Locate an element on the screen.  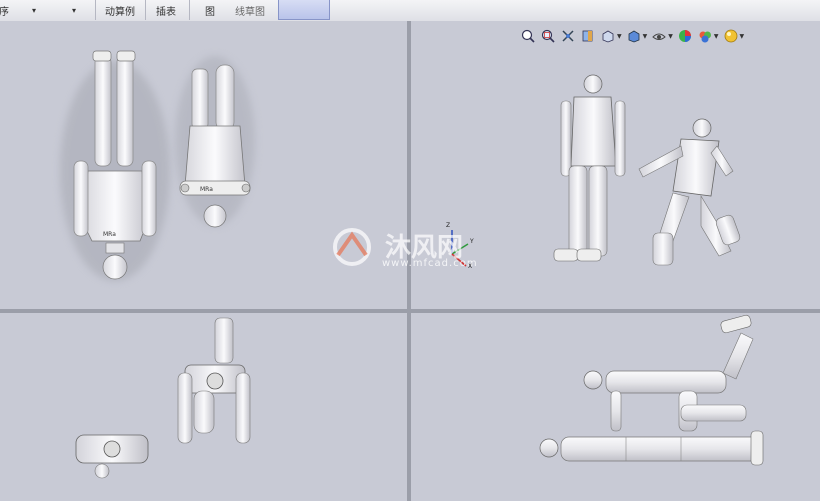
viewport-horizontal-splitter is located at coordinates (410, 311).